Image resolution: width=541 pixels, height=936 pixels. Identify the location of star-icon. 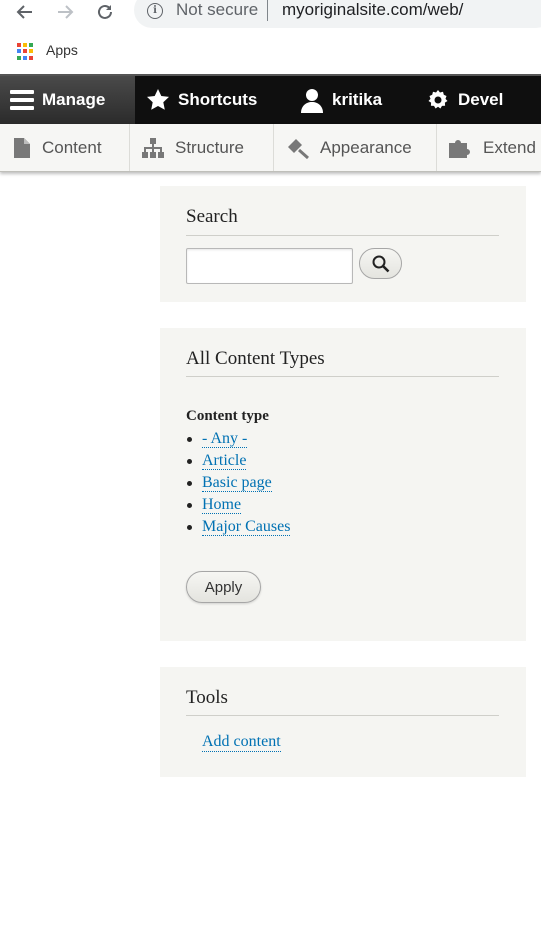
(158, 99).